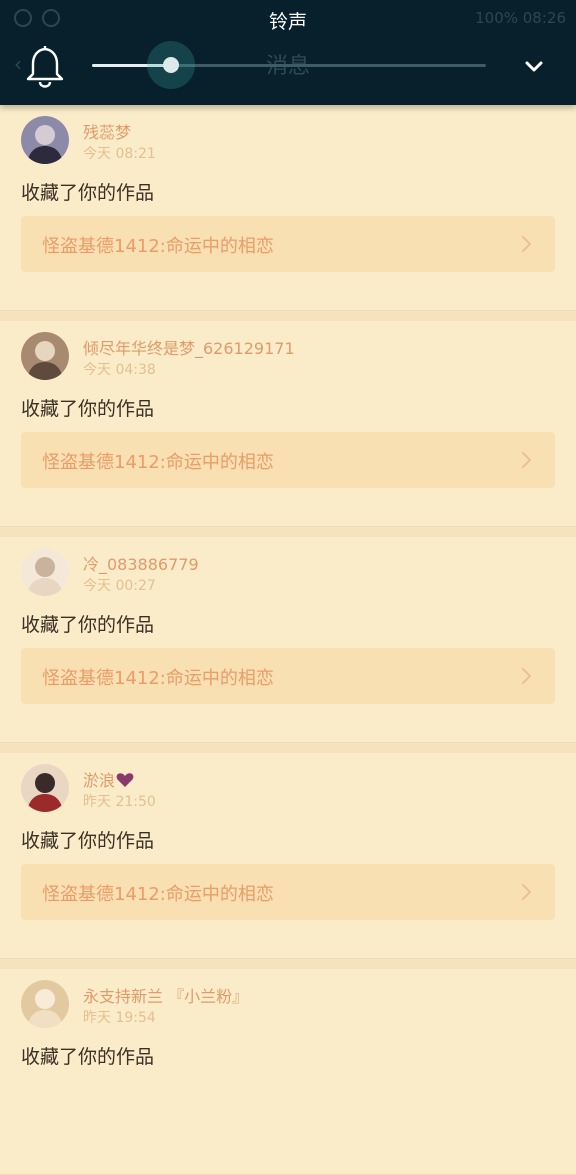 This screenshot has height=1175, width=576. Describe the element at coordinates (119, 370) in the screenshot. I see `post-time: 今天 04:38` at that location.